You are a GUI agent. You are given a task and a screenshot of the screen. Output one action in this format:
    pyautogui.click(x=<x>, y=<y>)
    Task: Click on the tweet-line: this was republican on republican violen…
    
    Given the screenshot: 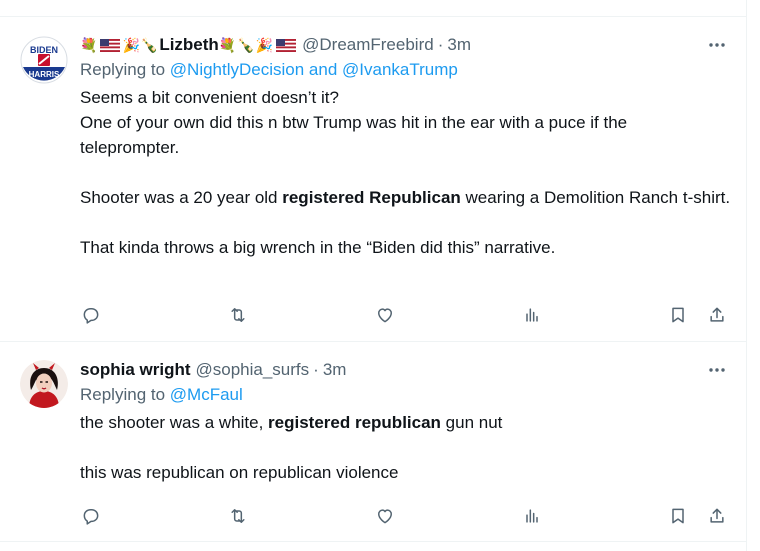 What is the action you would take?
    pyautogui.click(x=239, y=472)
    